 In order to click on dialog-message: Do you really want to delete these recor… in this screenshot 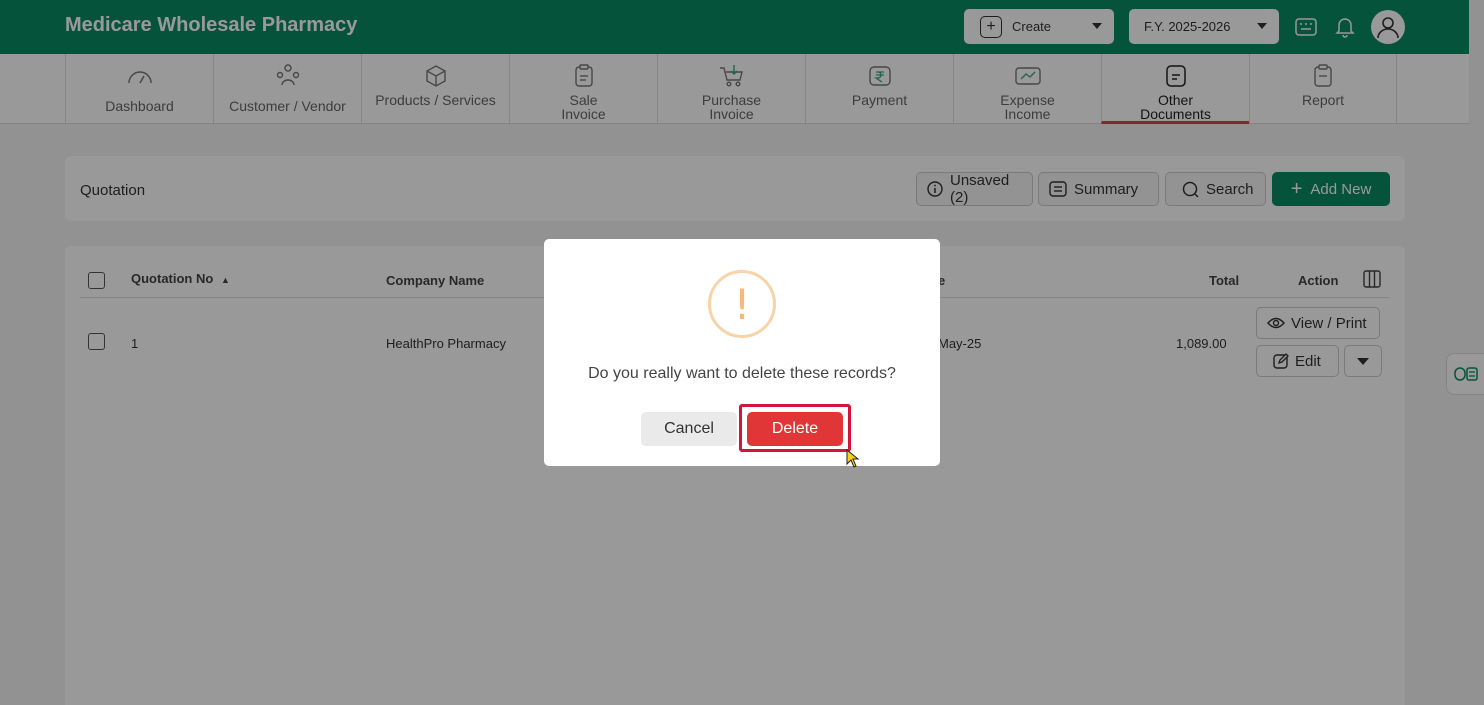, I will do `click(742, 373)`.